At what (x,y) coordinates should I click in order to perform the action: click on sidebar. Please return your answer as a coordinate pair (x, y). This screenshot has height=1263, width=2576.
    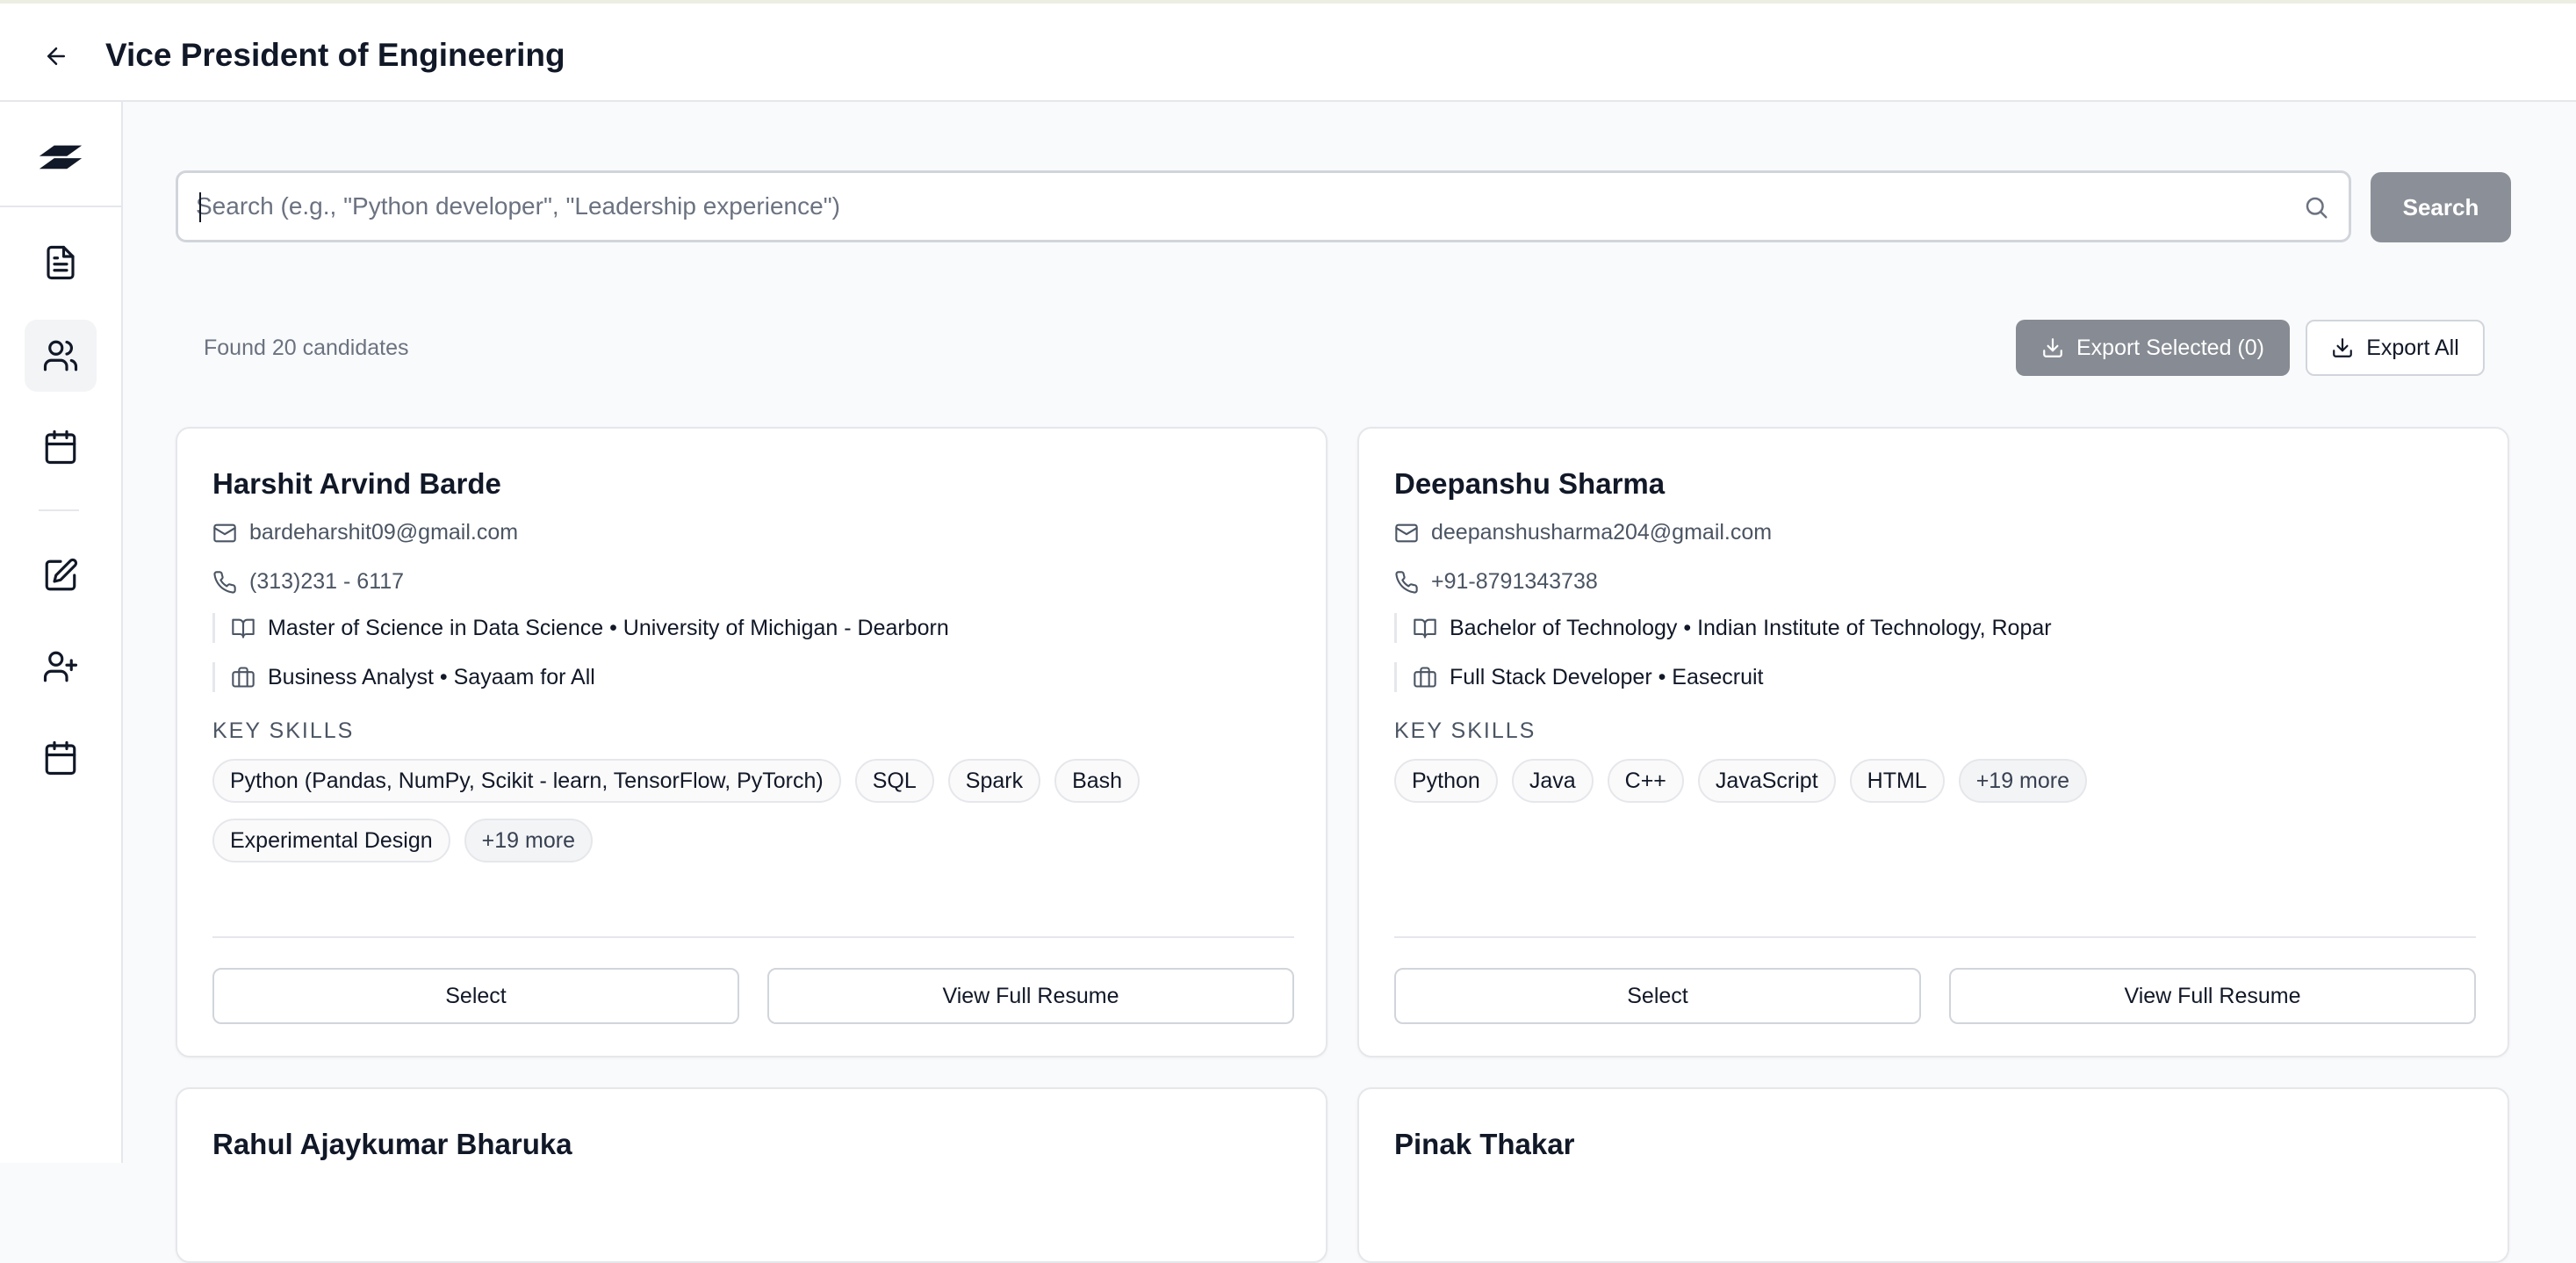
    Looking at the image, I should click on (61, 632).